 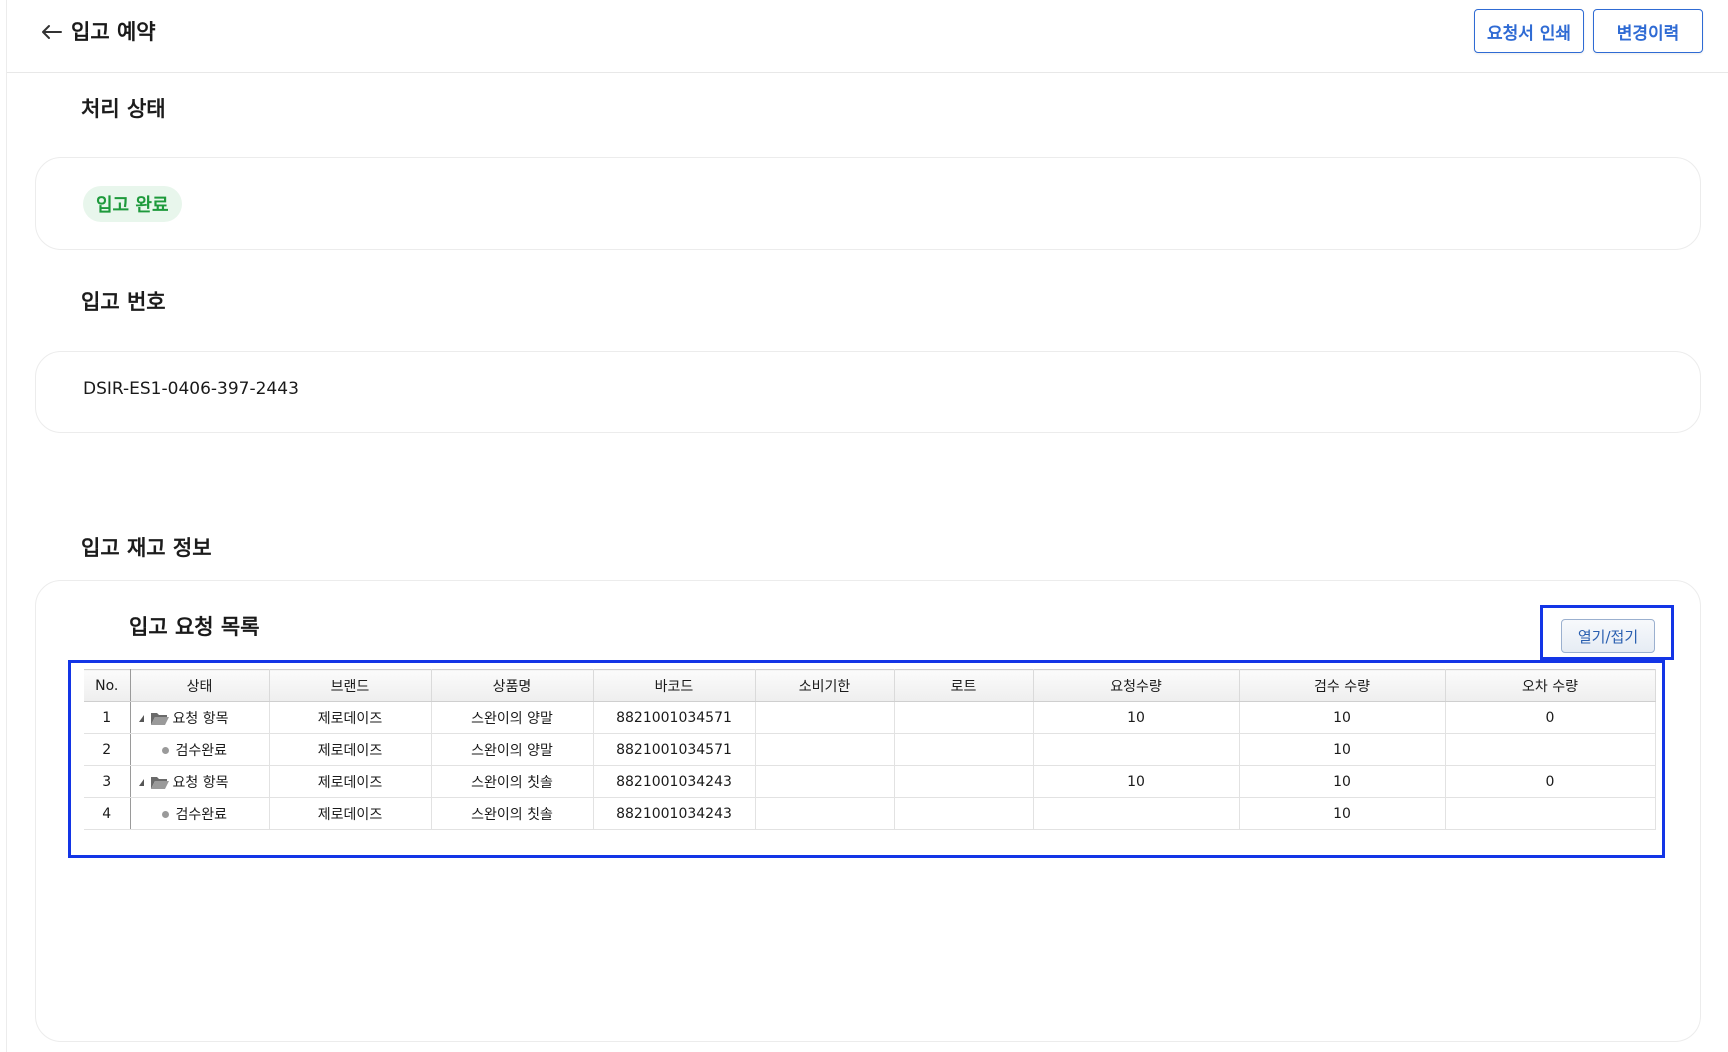 I want to click on column-header-no: No., so click(x=107, y=685).